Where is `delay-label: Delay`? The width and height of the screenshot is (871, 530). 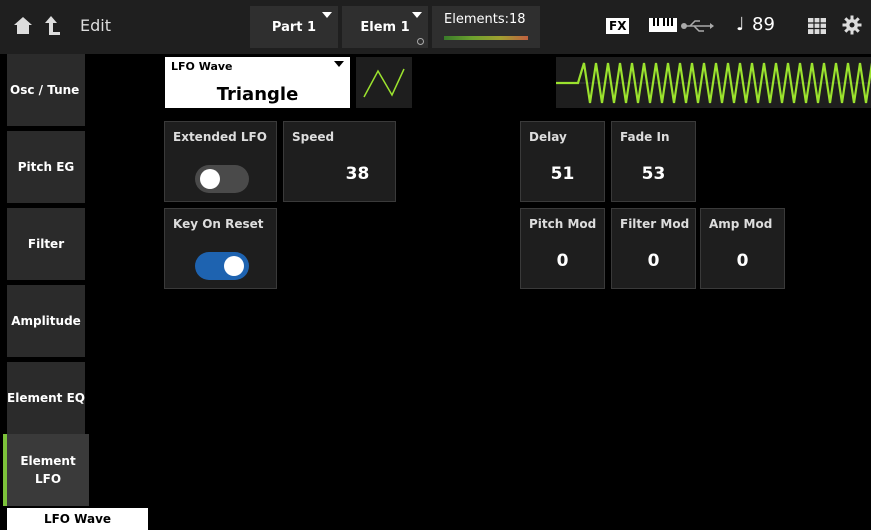 delay-label: Delay is located at coordinates (548, 137).